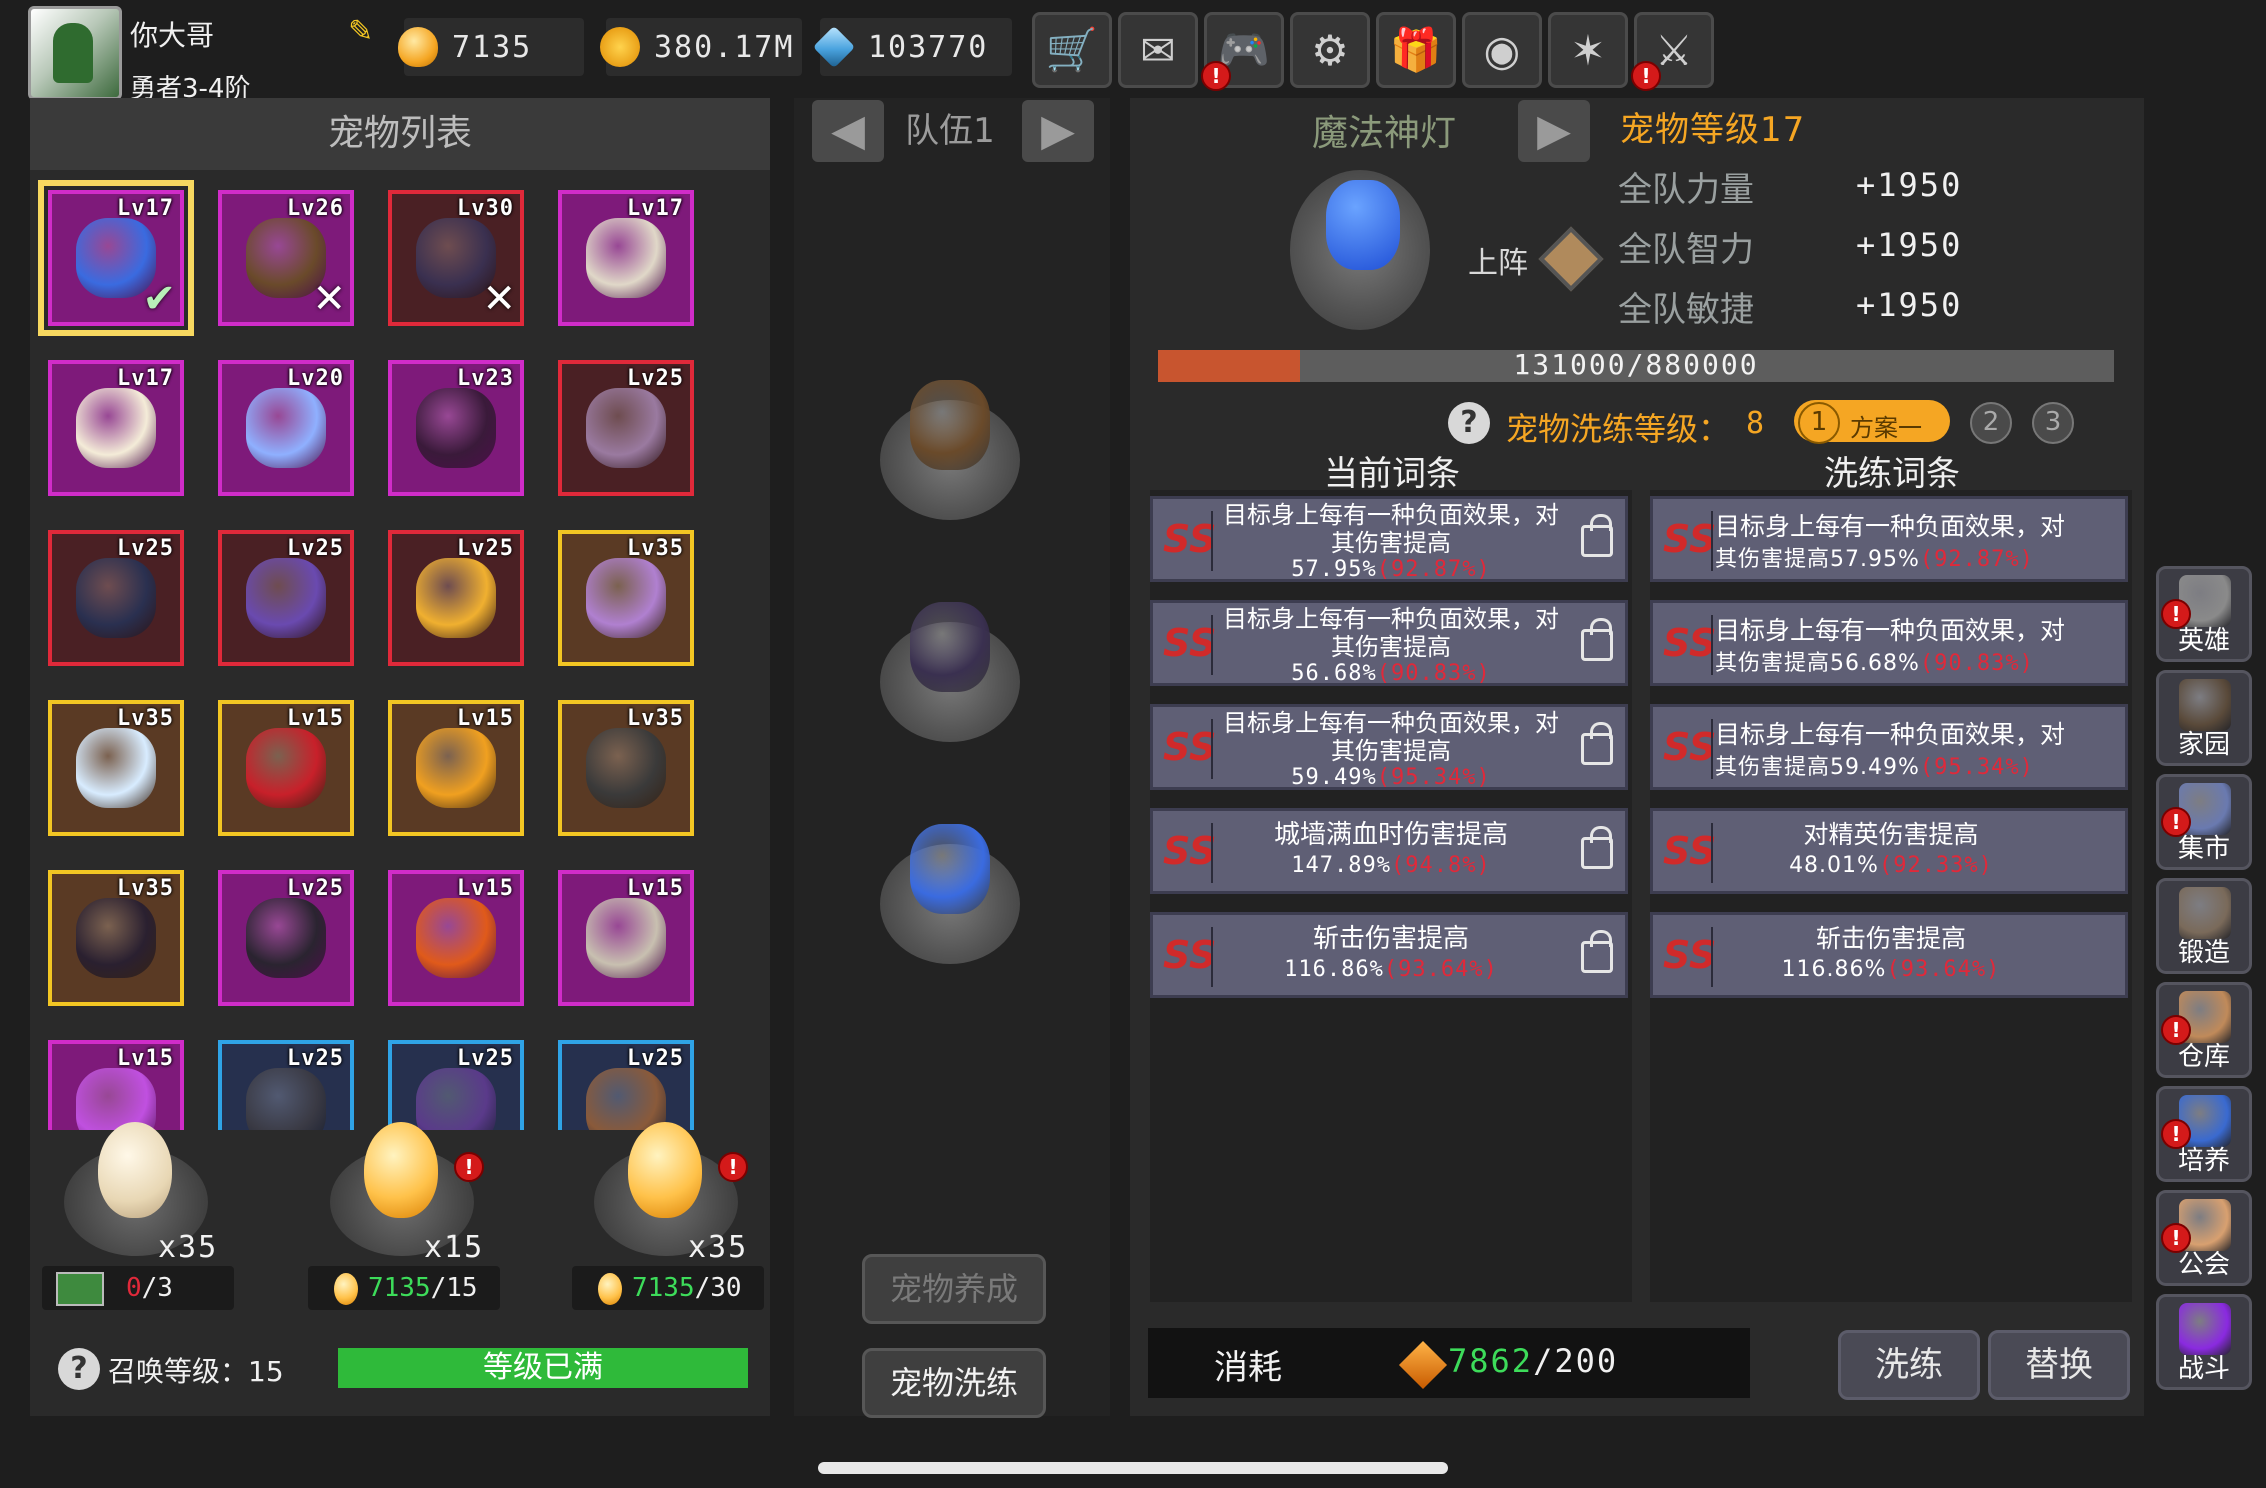 The image size is (2266, 1488). I want to click on gem-value: 103770, so click(928, 47).